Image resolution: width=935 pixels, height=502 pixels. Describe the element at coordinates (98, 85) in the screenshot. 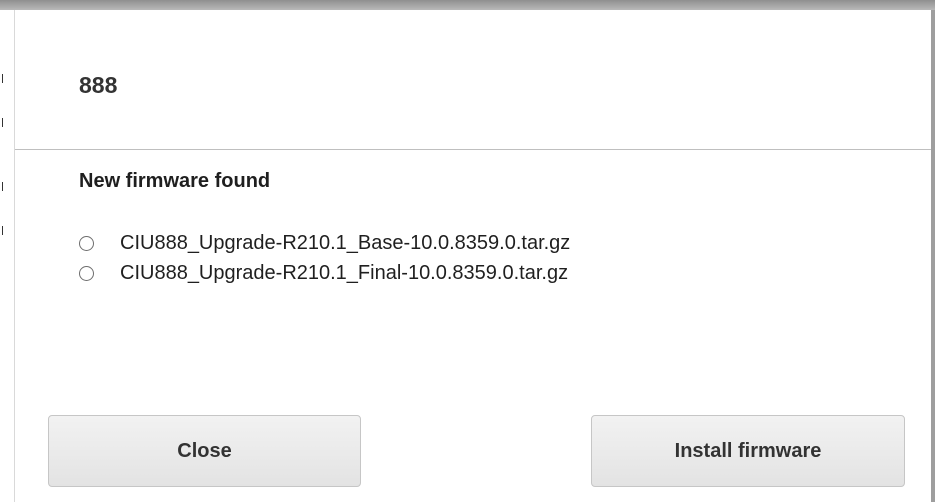

I see `dialog-title: 888` at that location.